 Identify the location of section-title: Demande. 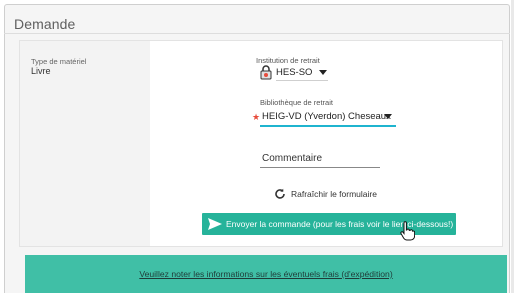
(45, 24).